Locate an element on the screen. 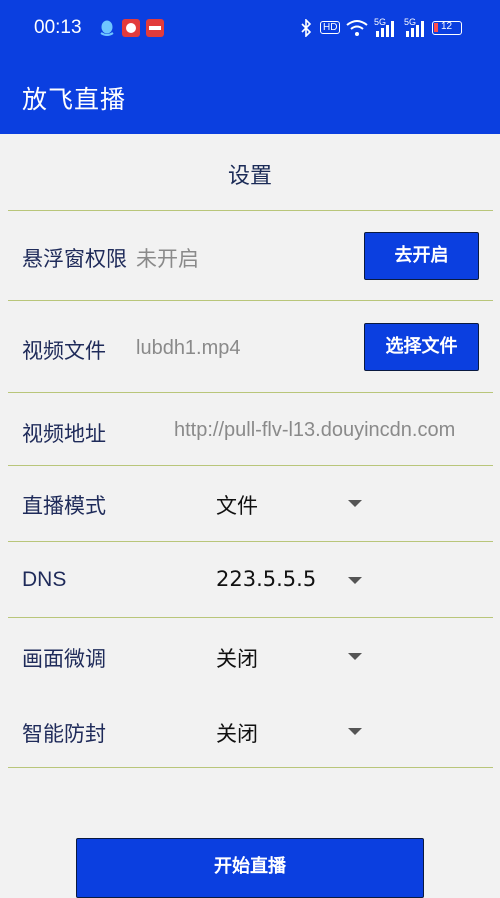  picture-fine-tune-select: 关闭 is located at coordinates (290, 657).